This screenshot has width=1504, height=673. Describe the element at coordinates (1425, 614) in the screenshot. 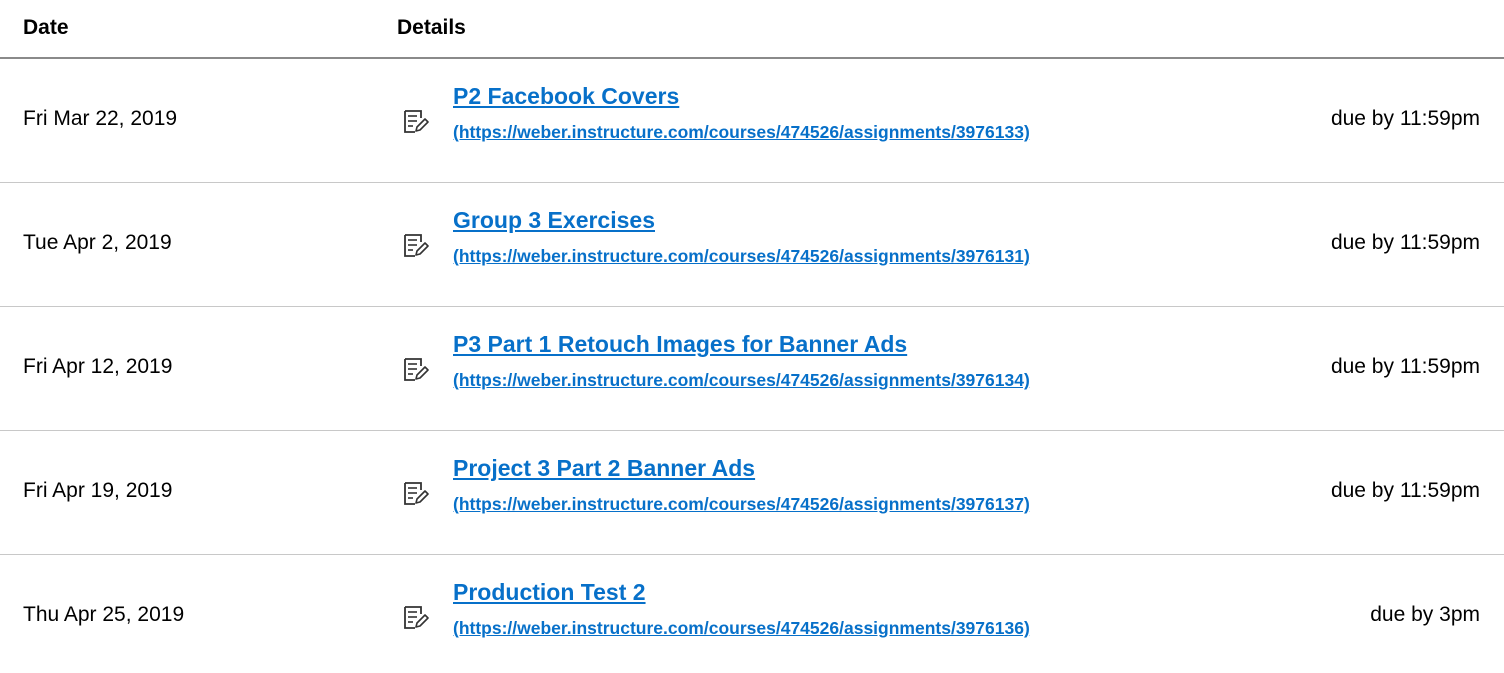

I see `due-time: due by 3pm` at that location.